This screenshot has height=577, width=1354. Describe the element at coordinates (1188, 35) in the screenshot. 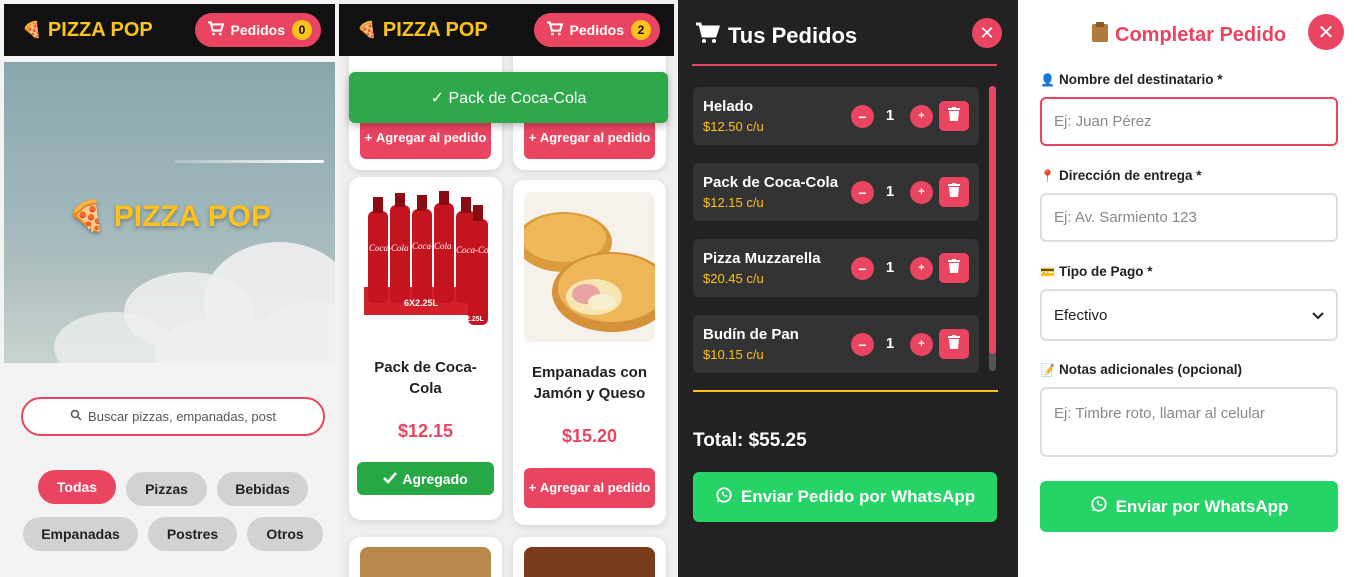

I see `form-title: Completar Pedido` at that location.